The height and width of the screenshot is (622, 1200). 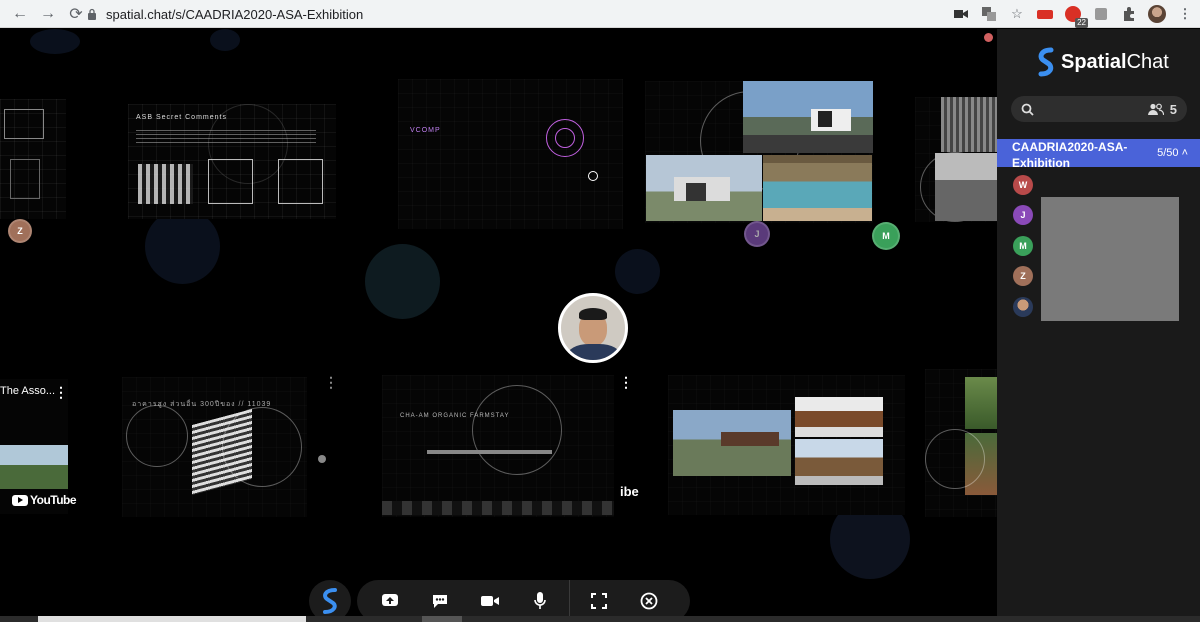 What do you see at coordinates (181, 117) in the screenshot?
I see `board-title: ASB Secret Comments` at bounding box center [181, 117].